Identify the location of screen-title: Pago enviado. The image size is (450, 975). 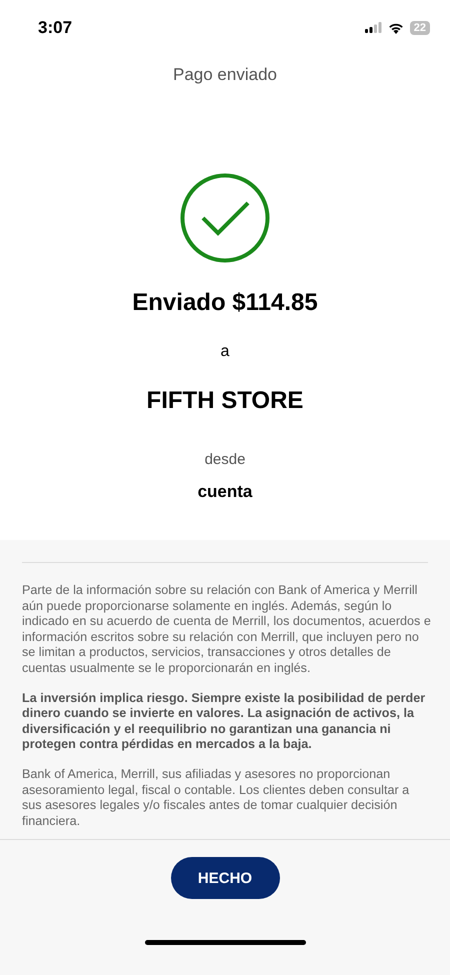
(225, 75).